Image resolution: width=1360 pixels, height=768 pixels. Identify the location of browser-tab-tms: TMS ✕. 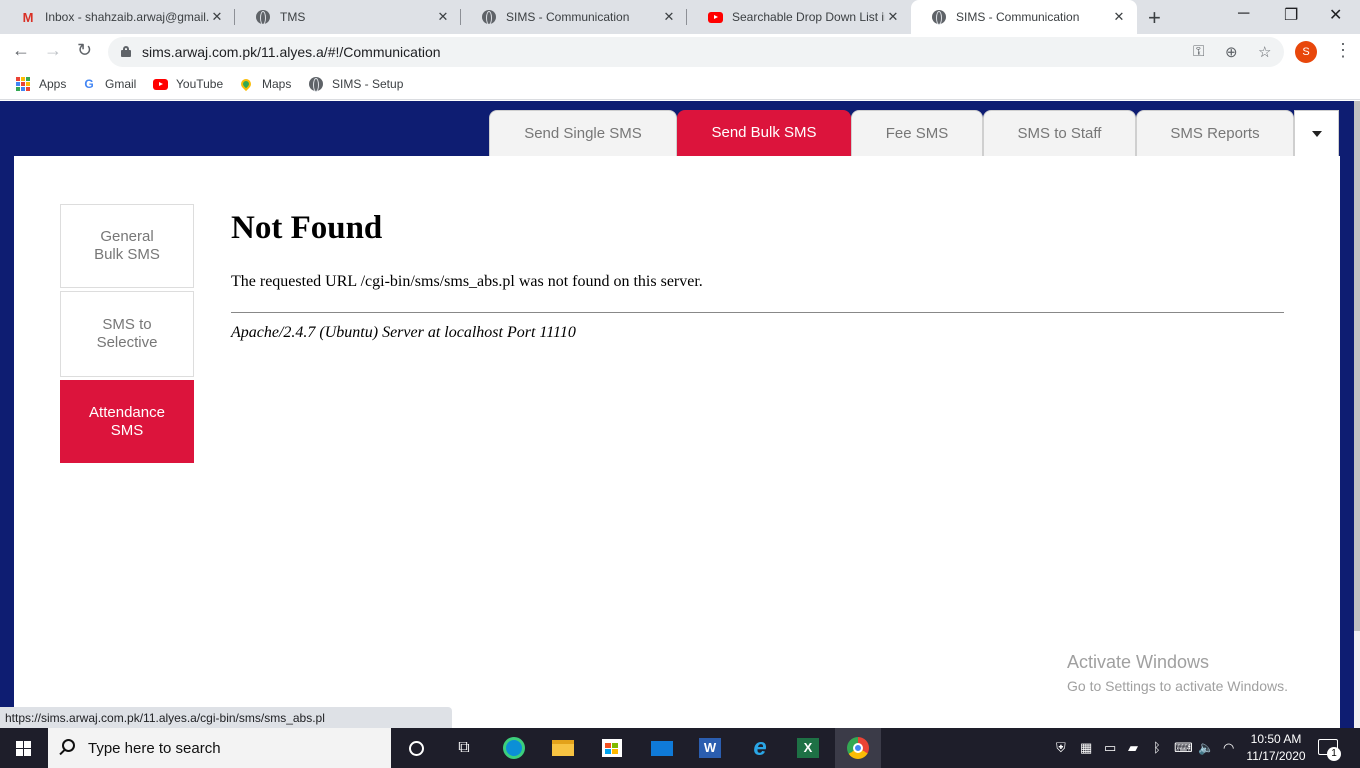
(348, 17).